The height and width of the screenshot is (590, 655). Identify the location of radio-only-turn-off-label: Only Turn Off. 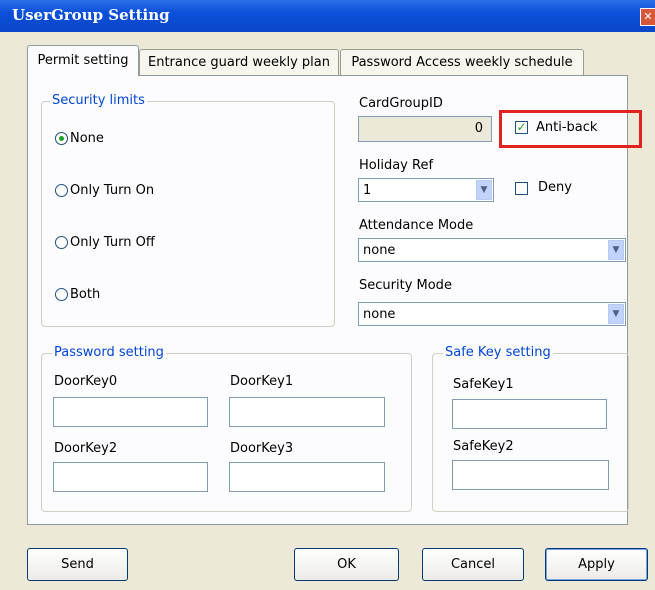
(112, 242).